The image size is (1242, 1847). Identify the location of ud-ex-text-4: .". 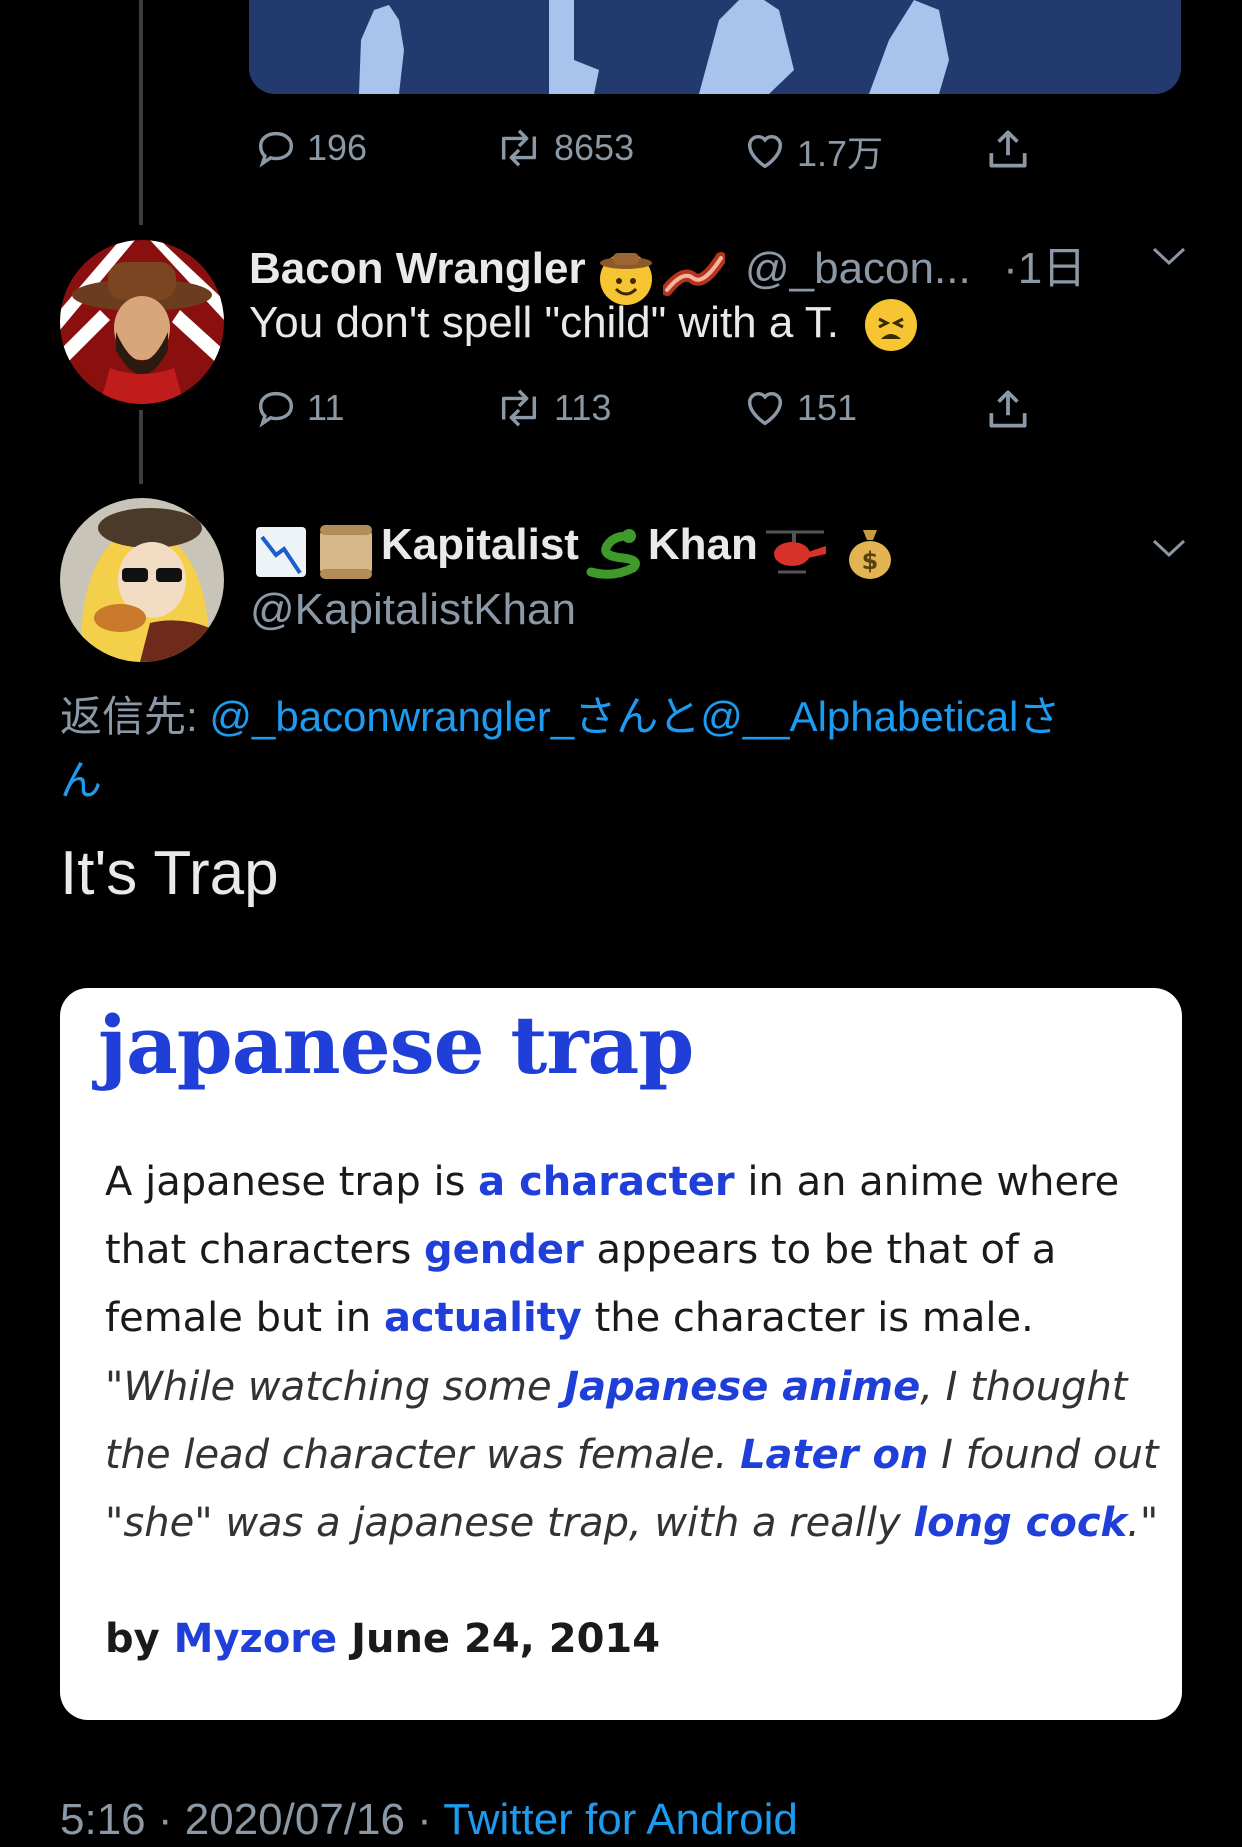
(1143, 1523).